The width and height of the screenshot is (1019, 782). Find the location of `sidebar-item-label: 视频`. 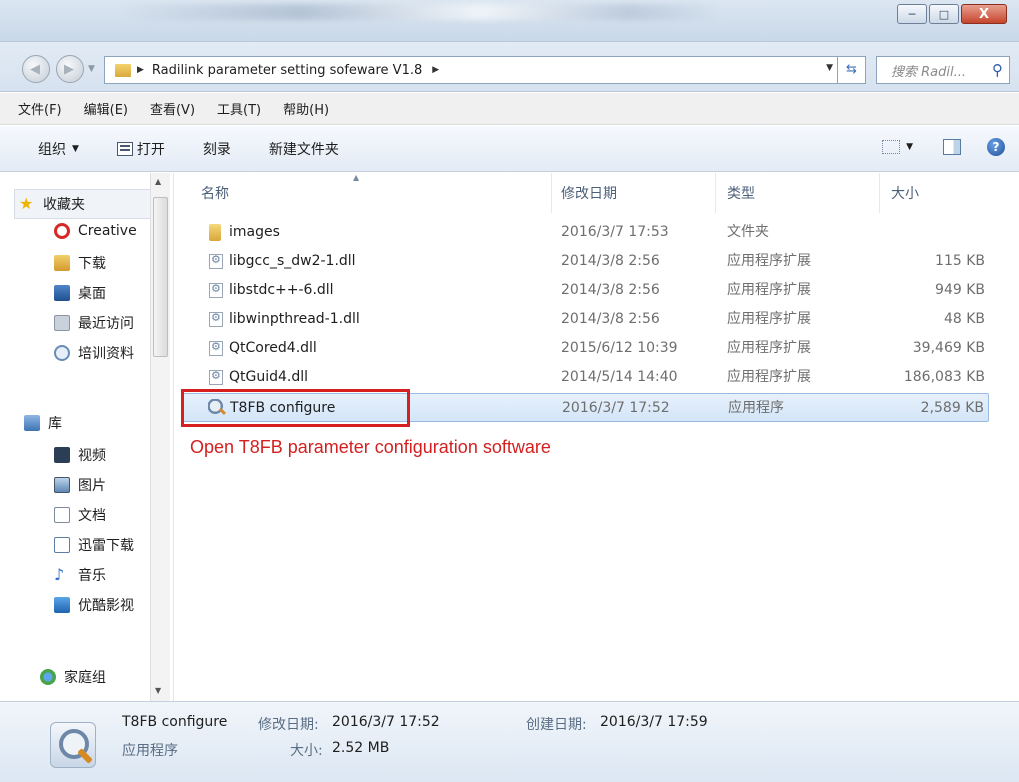

sidebar-item-label: 视频 is located at coordinates (92, 456).